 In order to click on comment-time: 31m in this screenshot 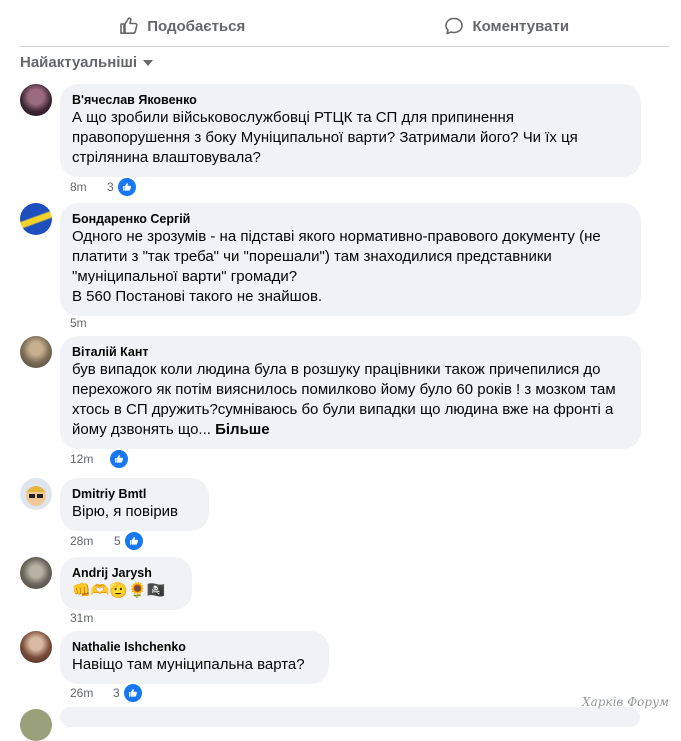, I will do `click(81, 618)`.